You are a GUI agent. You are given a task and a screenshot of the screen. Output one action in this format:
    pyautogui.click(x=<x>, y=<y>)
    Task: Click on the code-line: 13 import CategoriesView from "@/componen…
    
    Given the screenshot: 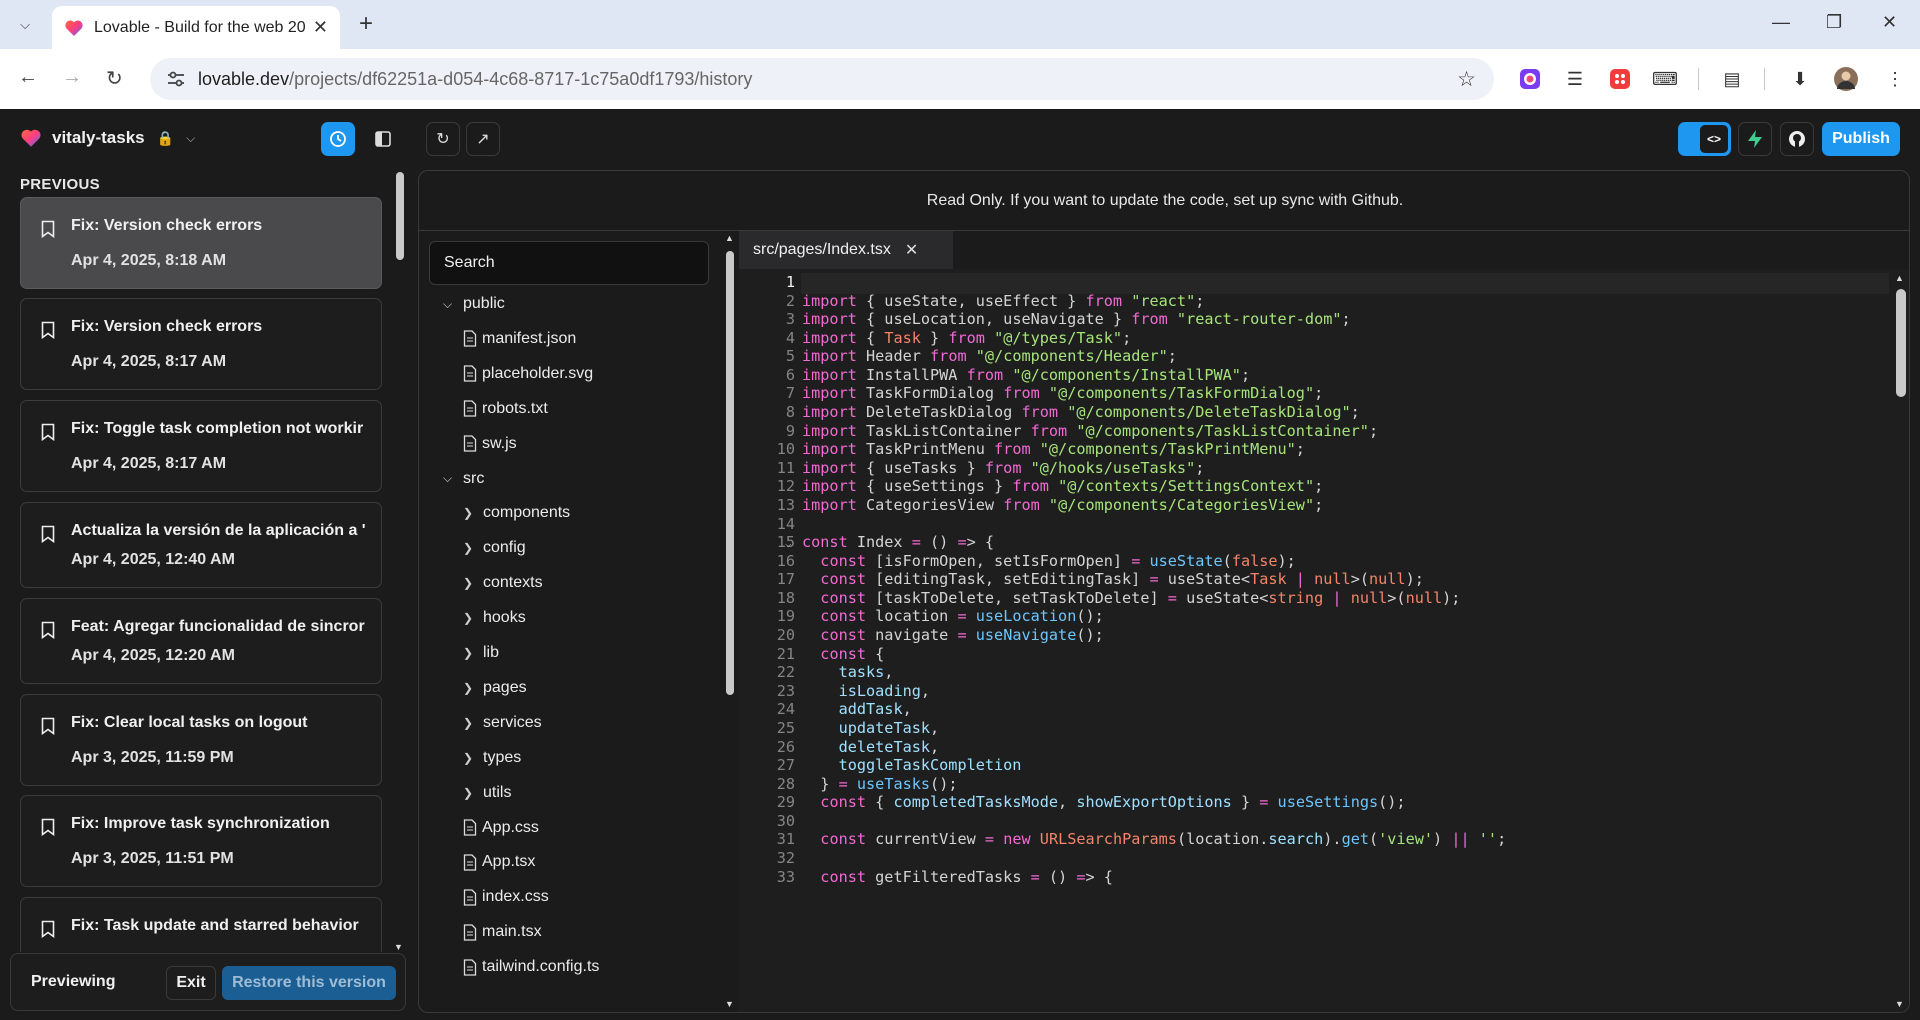 What is the action you would take?
    pyautogui.click(x=1314, y=505)
    